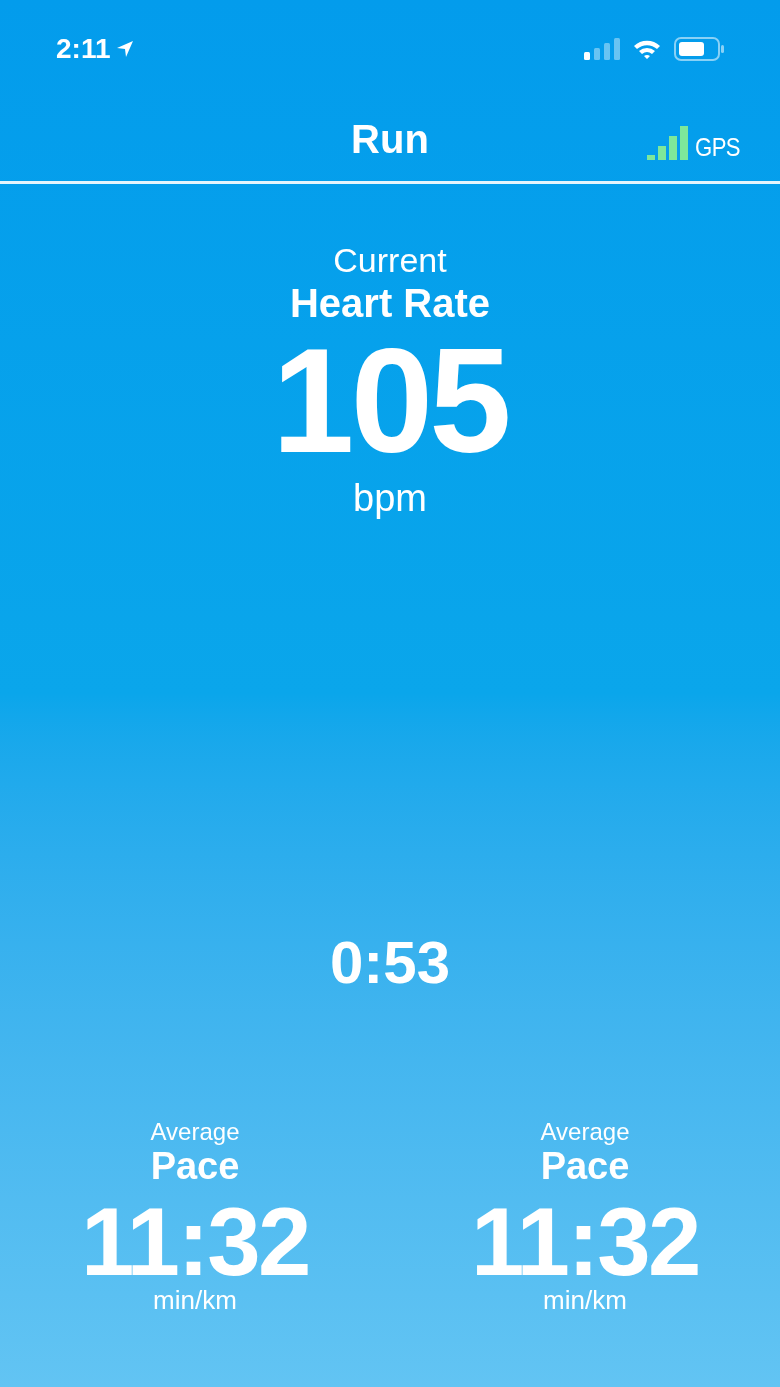  What do you see at coordinates (390, 963) in the screenshot?
I see `elapsed-time: 0:53` at bounding box center [390, 963].